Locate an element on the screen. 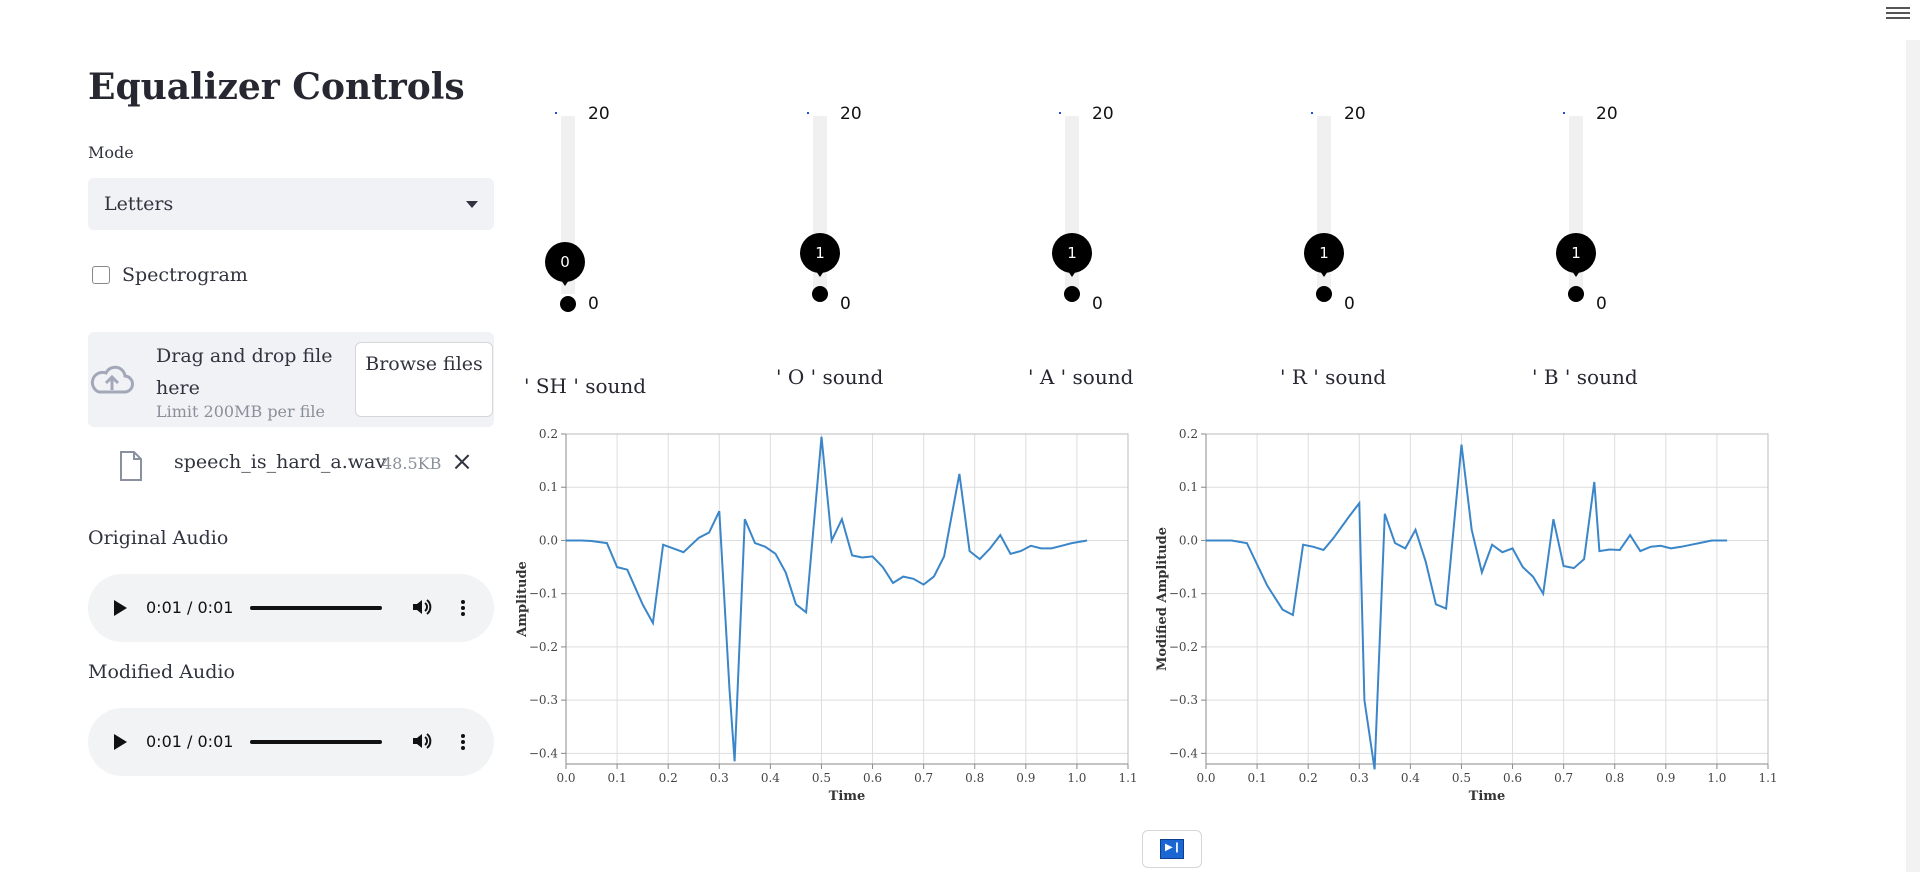  slider-label-o: ' O ' sound is located at coordinates (830, 377).